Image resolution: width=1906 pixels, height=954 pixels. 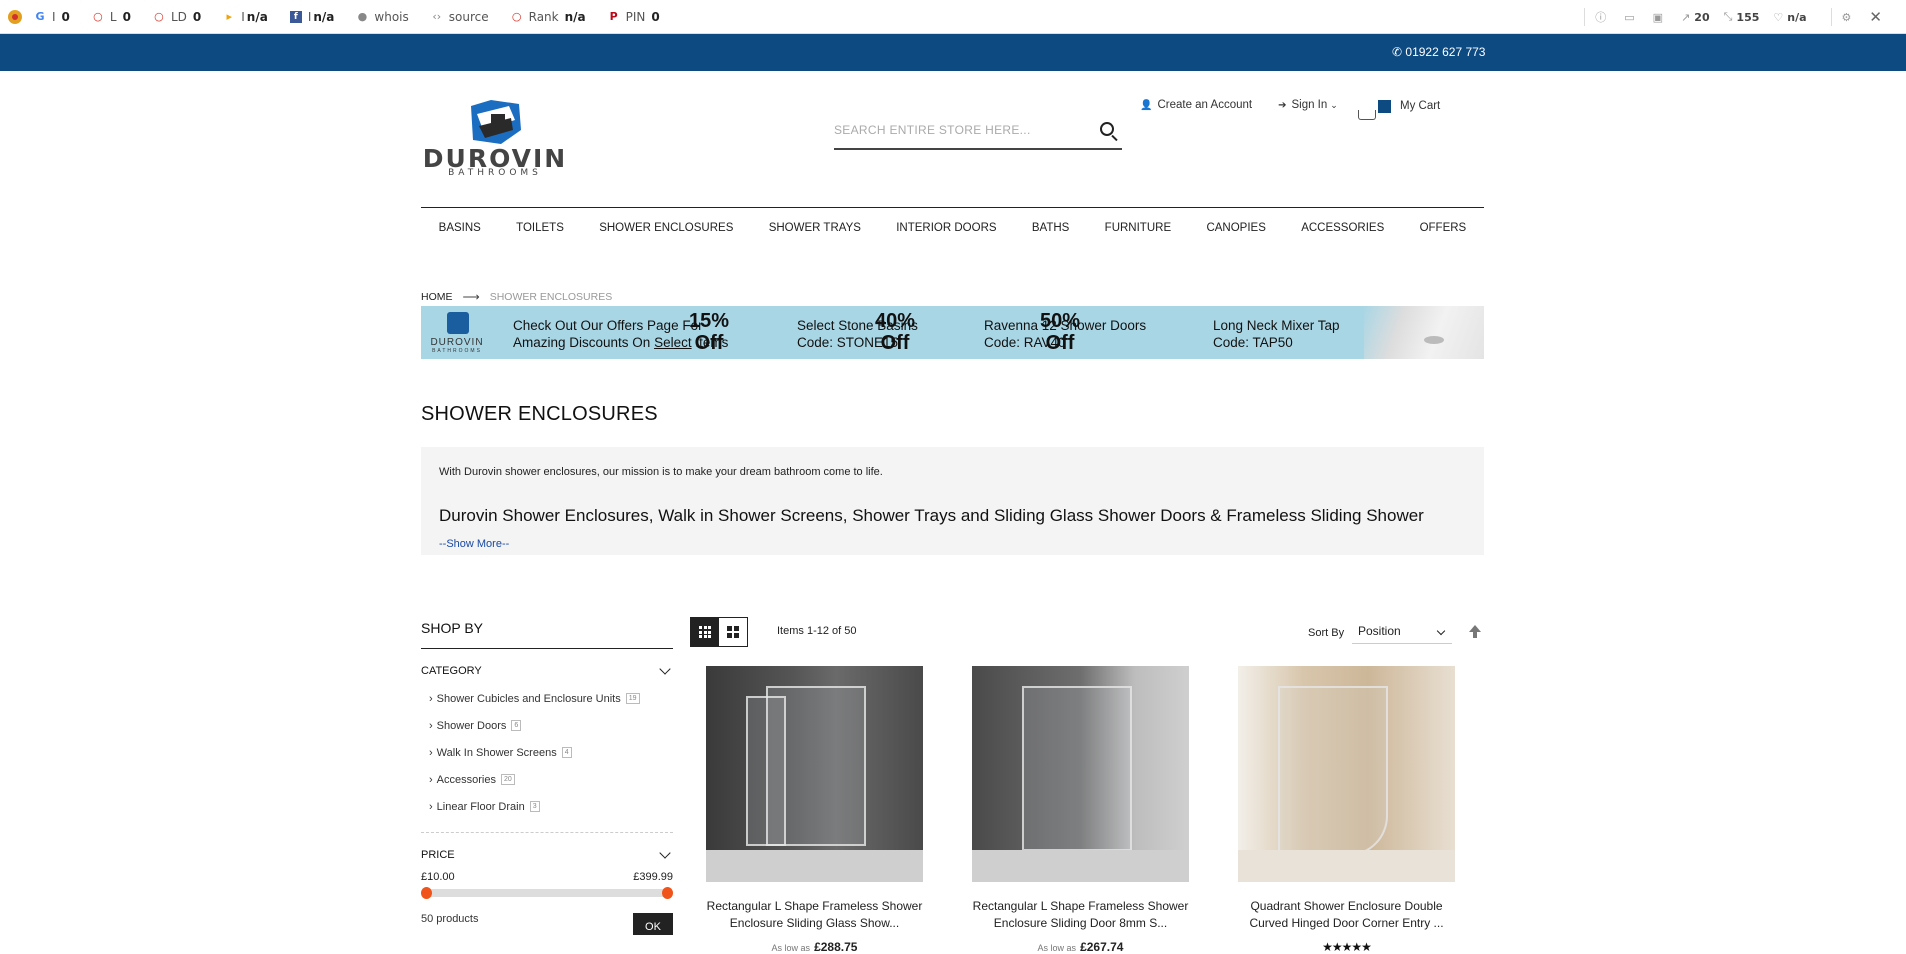 I want to click on filter-category-toggle: CATEGORY, so click(x=547, y=670).